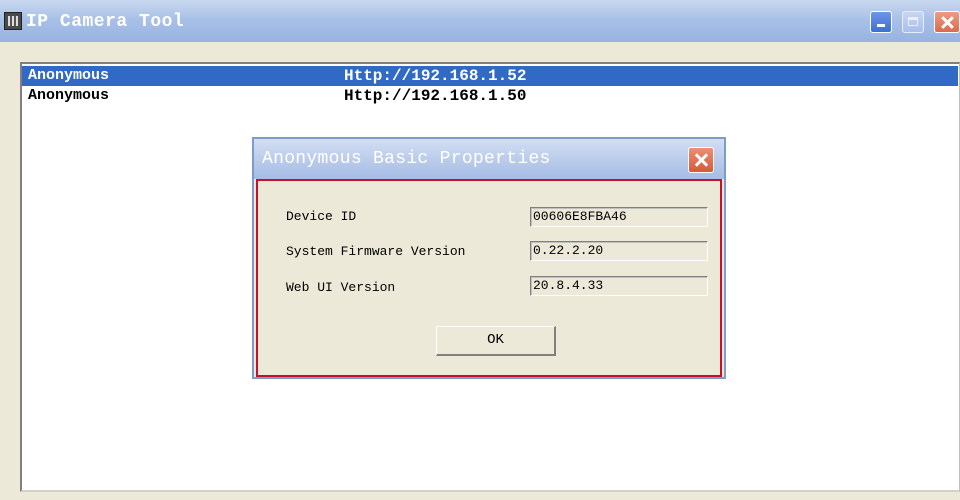 The image size is (960, 500). I want to click on device-id-field: 00606E8FBA46, so click(619, 217).